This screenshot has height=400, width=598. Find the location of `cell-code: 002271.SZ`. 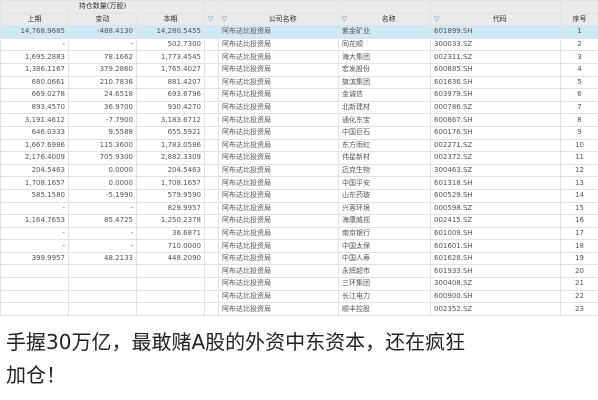

cell-code: 002271.SZ is located at coordinates (495, 145).